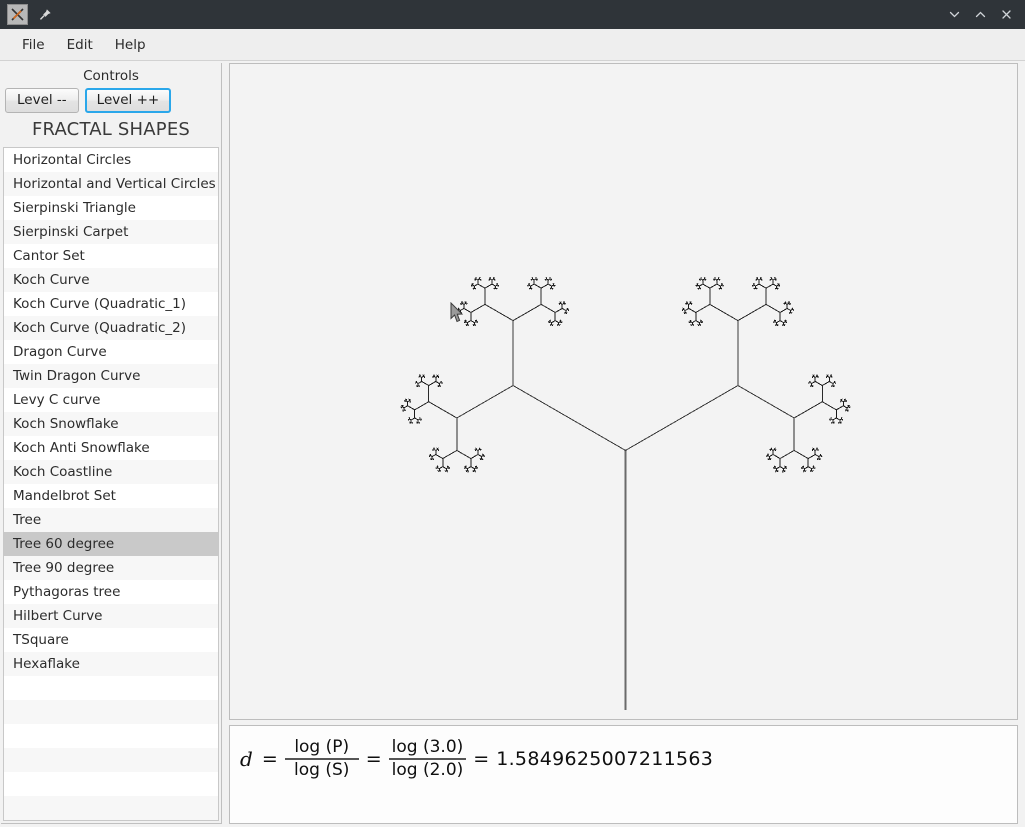 Image resolution: width=1025 pixels, height=827 pixels. What do you see at coordinates (512, 14) in the screenshot?
I see `title-bar` at bounding box center [512, 14].